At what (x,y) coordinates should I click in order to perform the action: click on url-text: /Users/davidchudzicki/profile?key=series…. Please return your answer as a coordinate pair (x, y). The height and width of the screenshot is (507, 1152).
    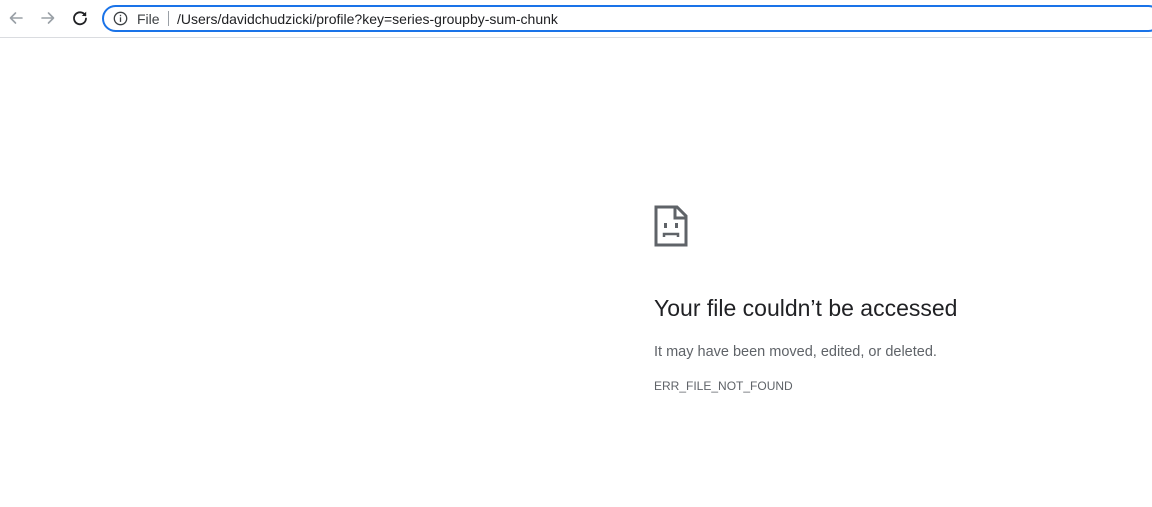
    Looking at the image, I should click on (367, 19).